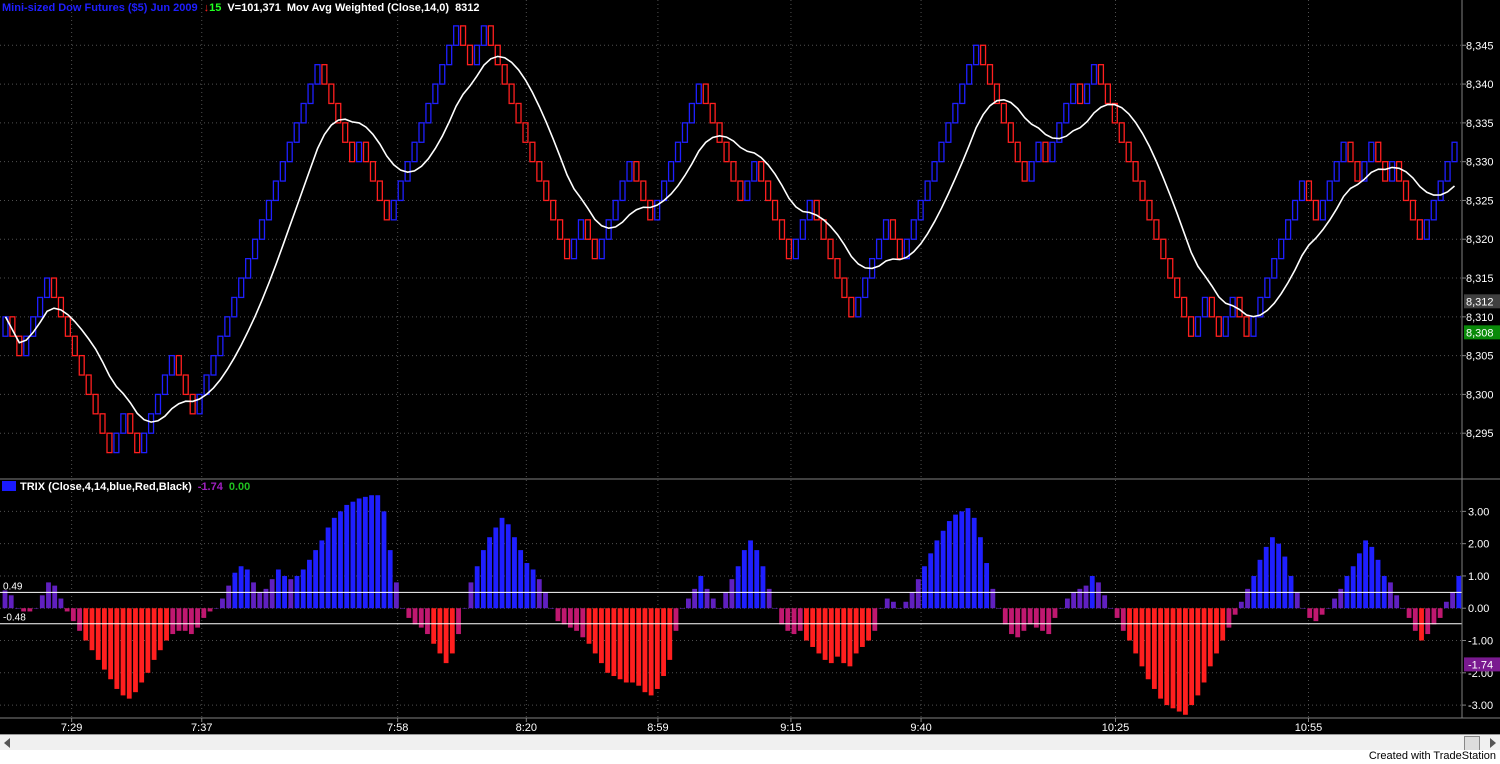  I want to click on scroll-thumb, so click(1472, 743).